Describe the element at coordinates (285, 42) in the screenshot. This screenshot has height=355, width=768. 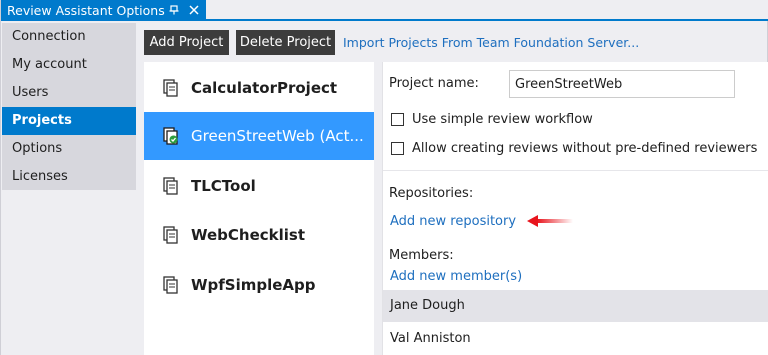
I see `delete-project-button: Delete Project` at that location.